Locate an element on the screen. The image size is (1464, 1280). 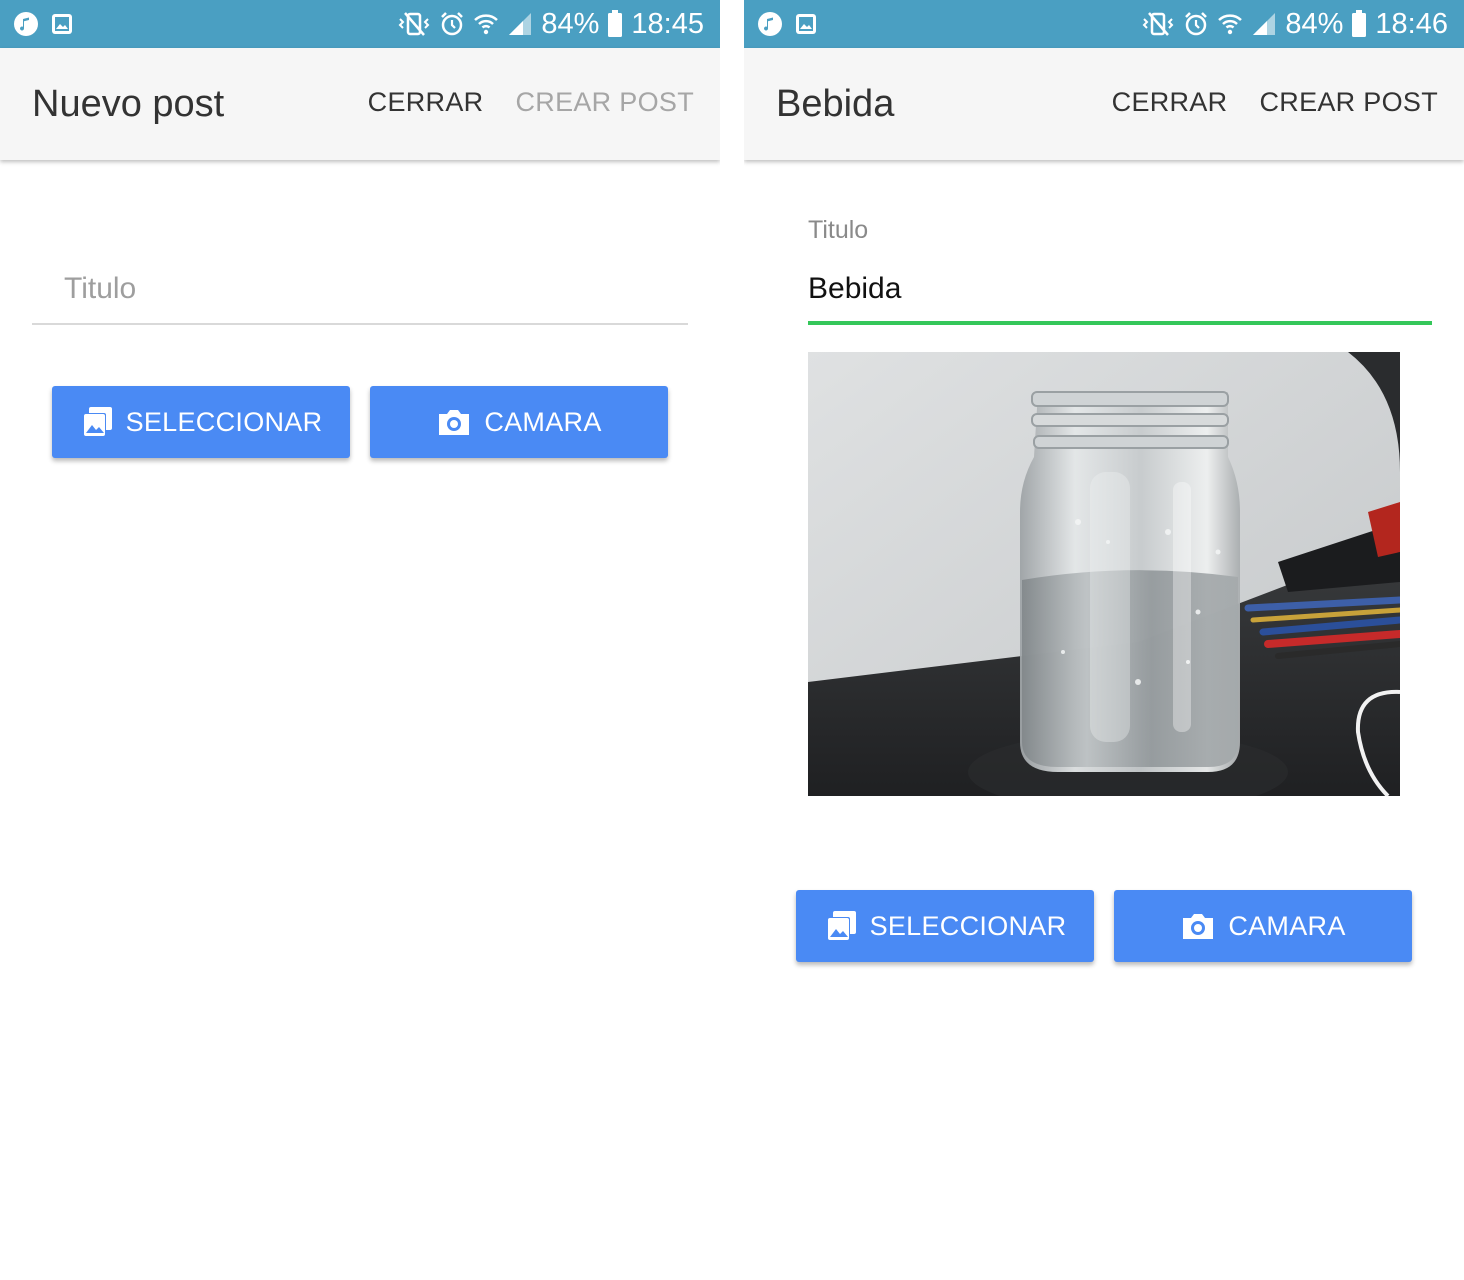
status-time: 18:45 is located at coordinates (667, 23).